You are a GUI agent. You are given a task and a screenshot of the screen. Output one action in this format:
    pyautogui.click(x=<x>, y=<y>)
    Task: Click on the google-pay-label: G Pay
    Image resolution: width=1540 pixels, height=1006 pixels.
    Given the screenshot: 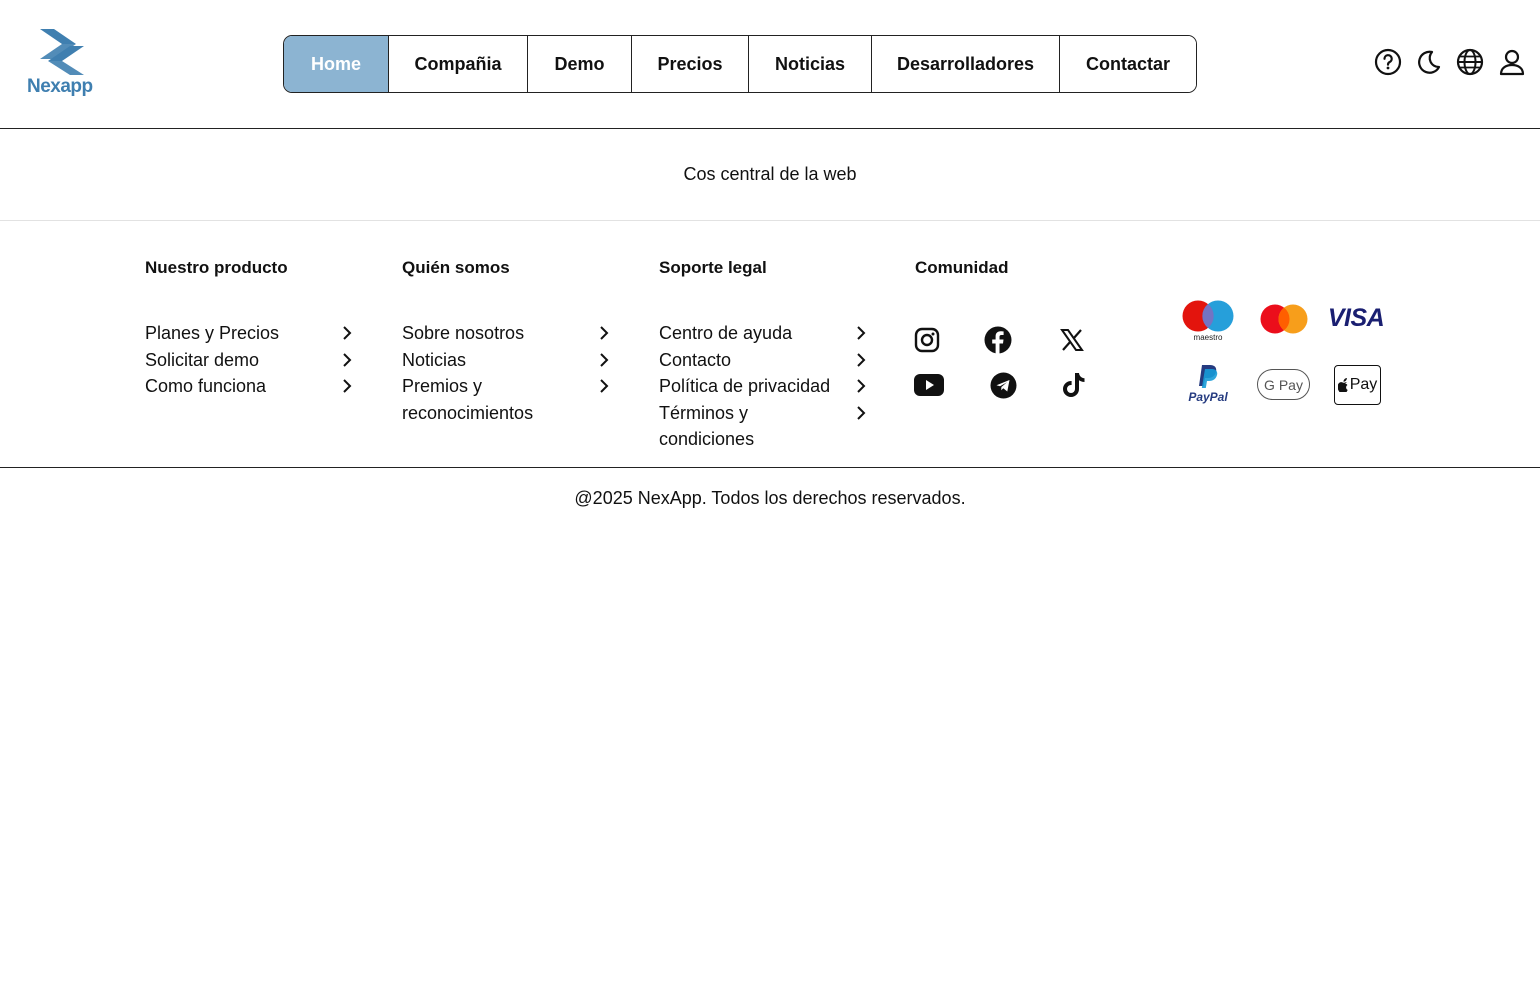 What is the action you would take?
    pyautogui.click(x=1283, y=384)
    